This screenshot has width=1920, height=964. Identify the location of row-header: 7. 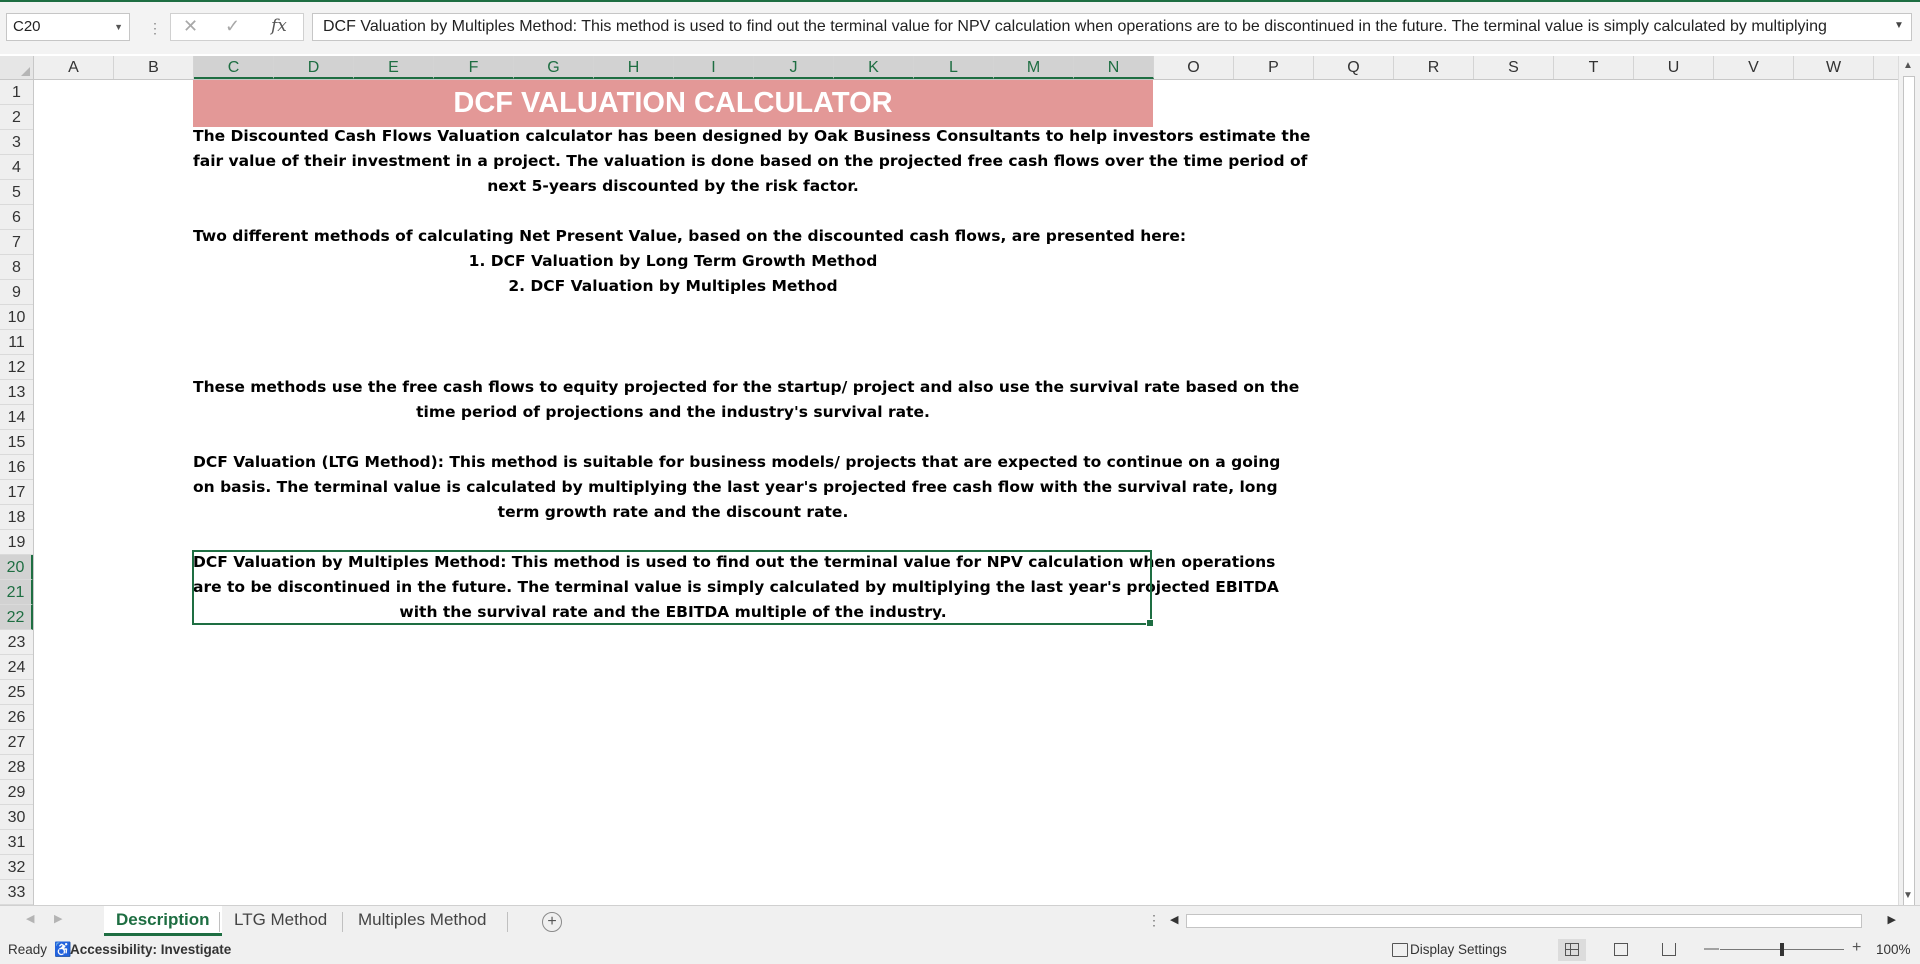
(16, 242).